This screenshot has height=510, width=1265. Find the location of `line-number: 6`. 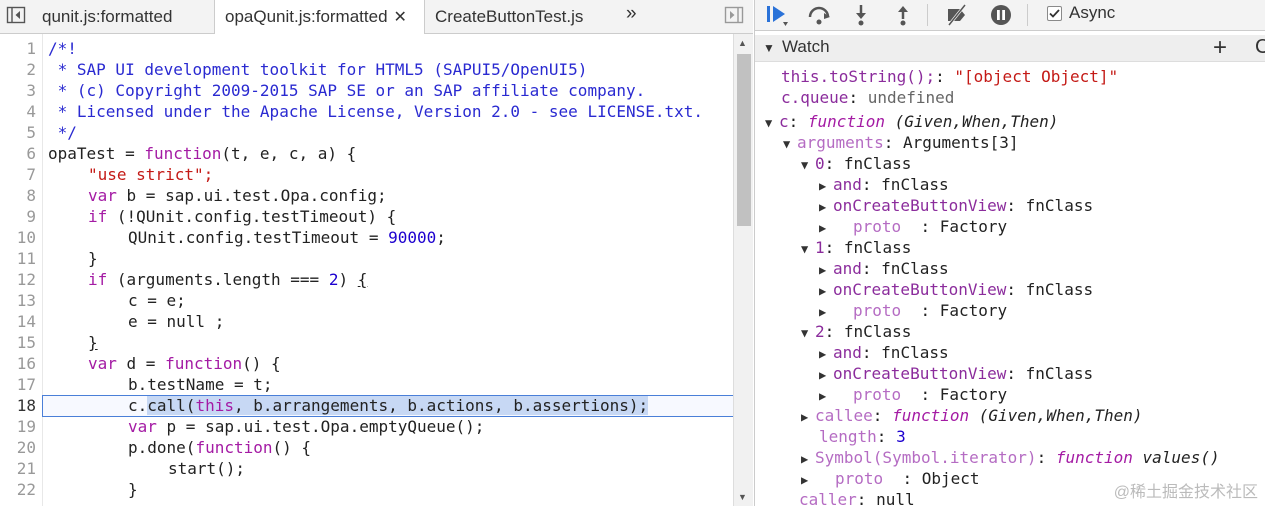

line-number: 6 is located at coordinates (31, 153).